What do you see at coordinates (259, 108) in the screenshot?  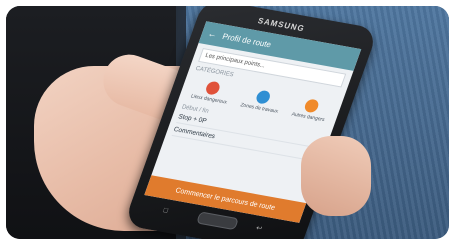 I see `category-label: Zones de travaux` at bounding box center [259, 108].